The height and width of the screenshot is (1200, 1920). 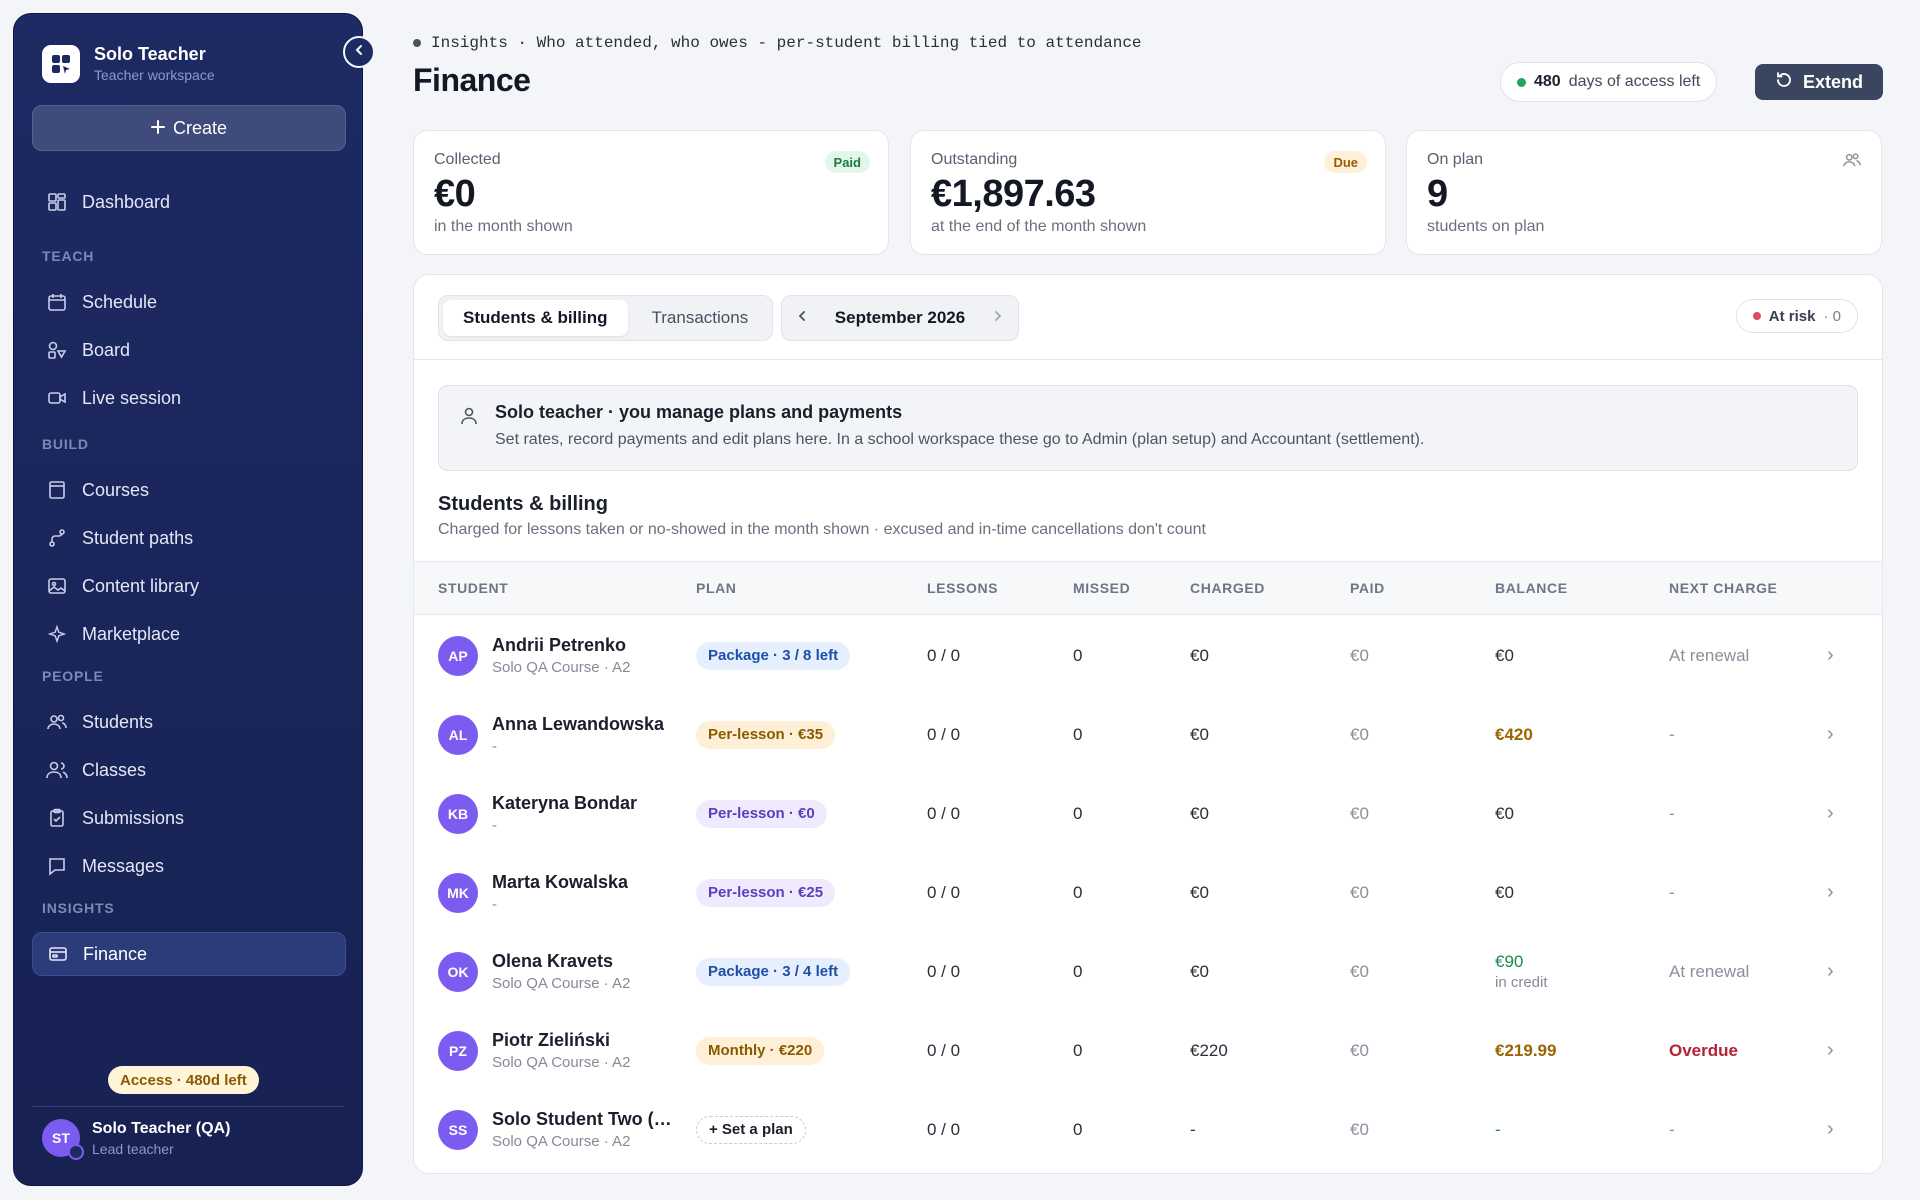 What do you see at coordinates (1227, 588) in the screenshot?
I see `column-header-charged: CHARGED` at bounding box center [1227, 588].